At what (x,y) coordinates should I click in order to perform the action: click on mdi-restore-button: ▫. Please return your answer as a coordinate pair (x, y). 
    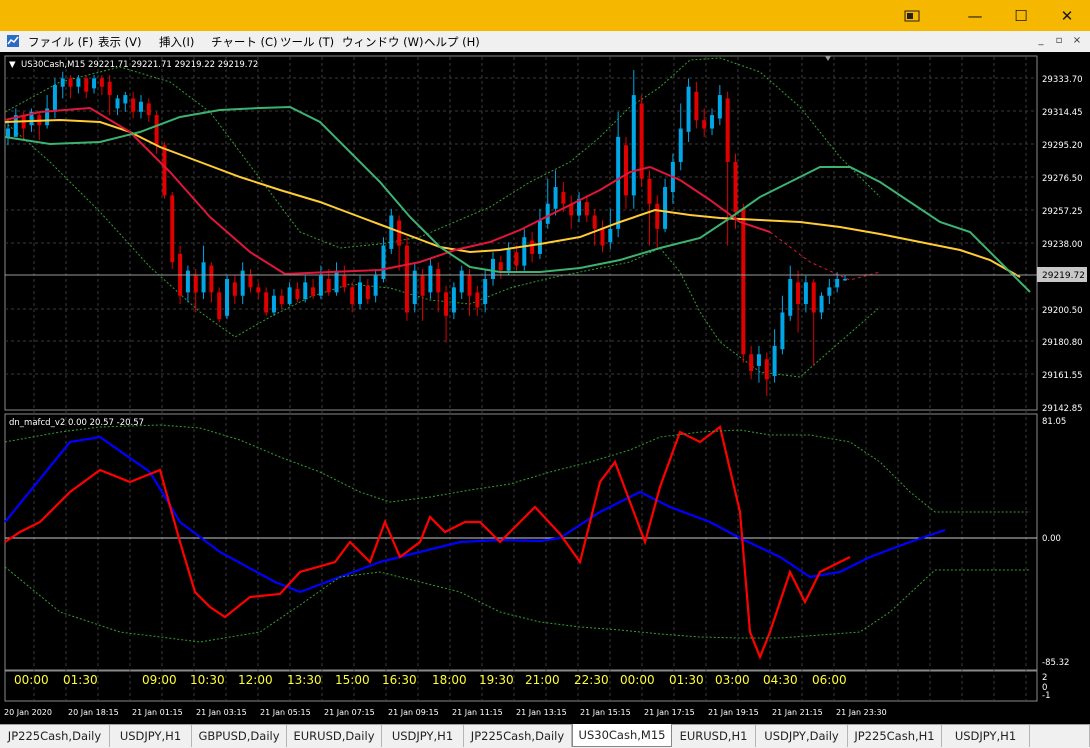
    Looking at the image, I should click on (1059, 41).